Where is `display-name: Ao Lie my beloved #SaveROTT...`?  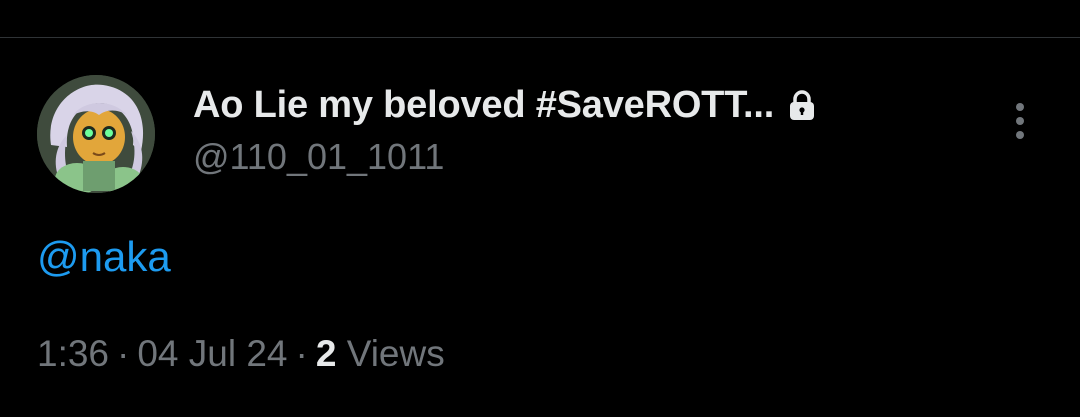 display-name: Ao Lie my beloved #SaveROTT... is located at coordinates (483, 105).